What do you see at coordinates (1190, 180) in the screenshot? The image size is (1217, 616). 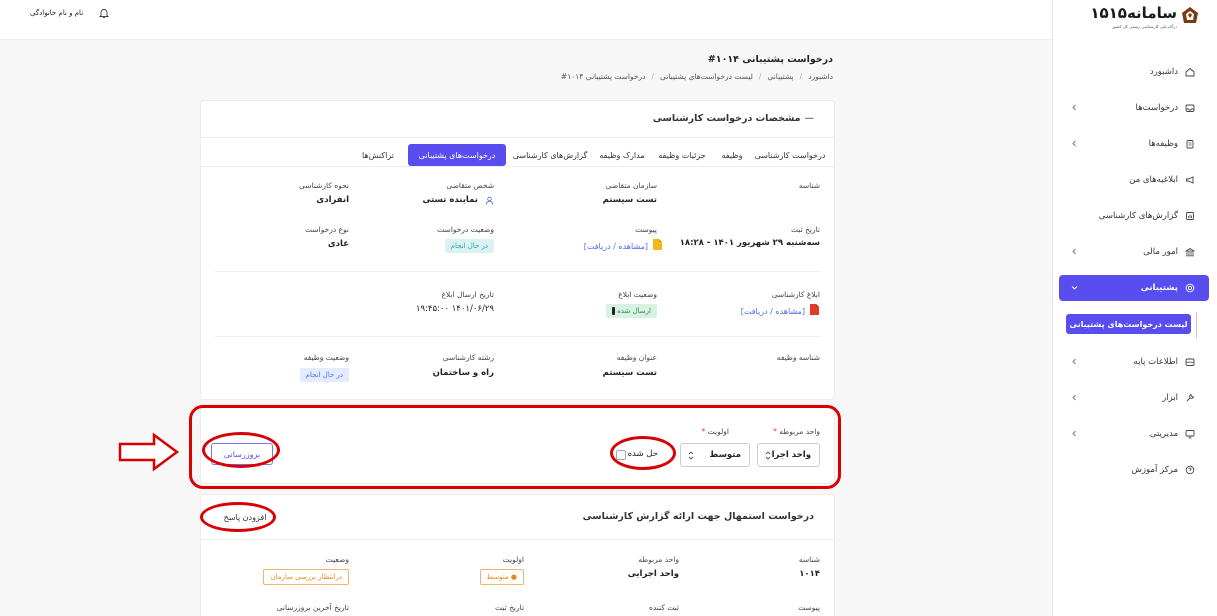 I see `megaphone-icon` at bounding box center [1190, 180].